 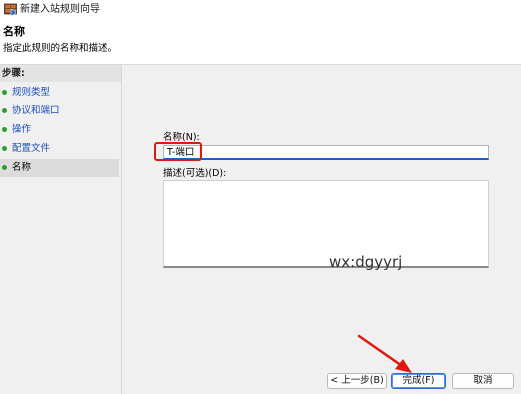 I want to click on watermark-text: wx:dgyyrj, so click(x=366, y=262).